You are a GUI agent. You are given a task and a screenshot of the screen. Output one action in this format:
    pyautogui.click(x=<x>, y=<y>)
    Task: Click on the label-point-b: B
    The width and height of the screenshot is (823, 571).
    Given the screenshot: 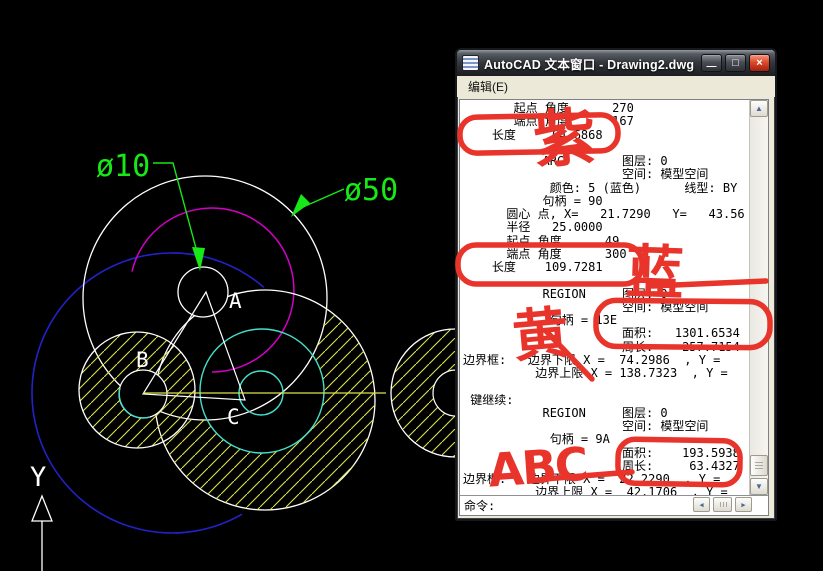 What is the action you would take?
    pyautogui.click(x=142, y=360)
    